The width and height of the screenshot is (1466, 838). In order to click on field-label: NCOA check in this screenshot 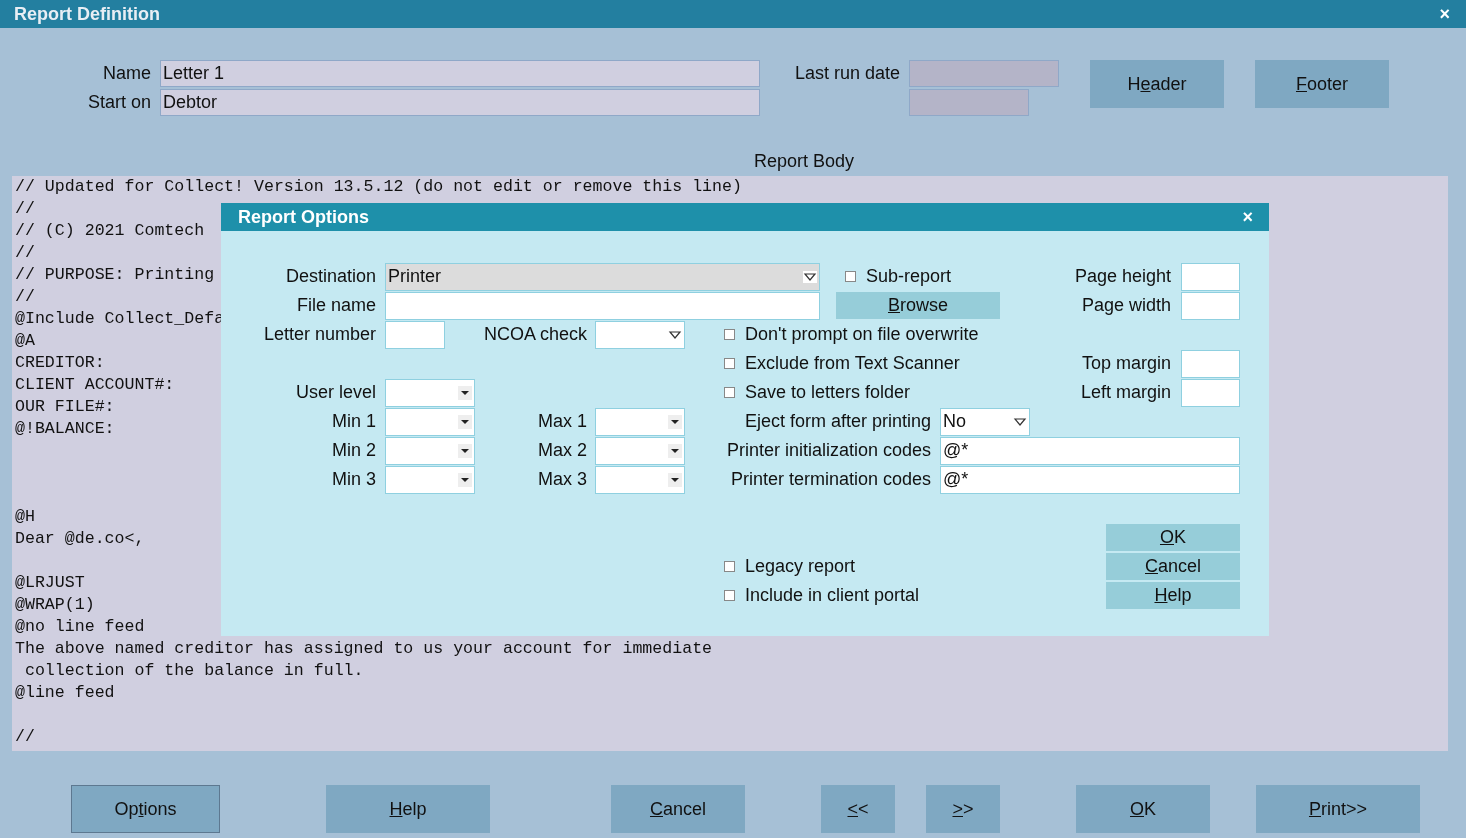, I will do `click(535, 334)`.